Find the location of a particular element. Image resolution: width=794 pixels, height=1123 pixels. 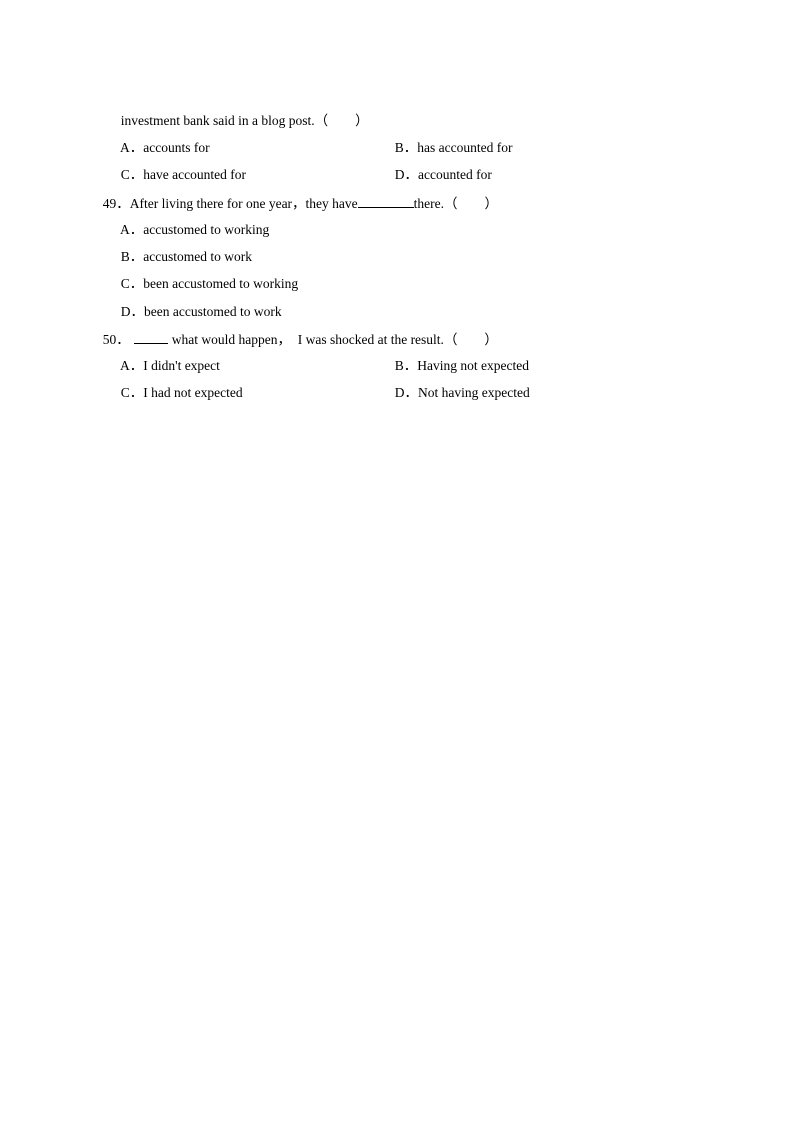

option-text: Not having expected is located at coordinates (474, 392).